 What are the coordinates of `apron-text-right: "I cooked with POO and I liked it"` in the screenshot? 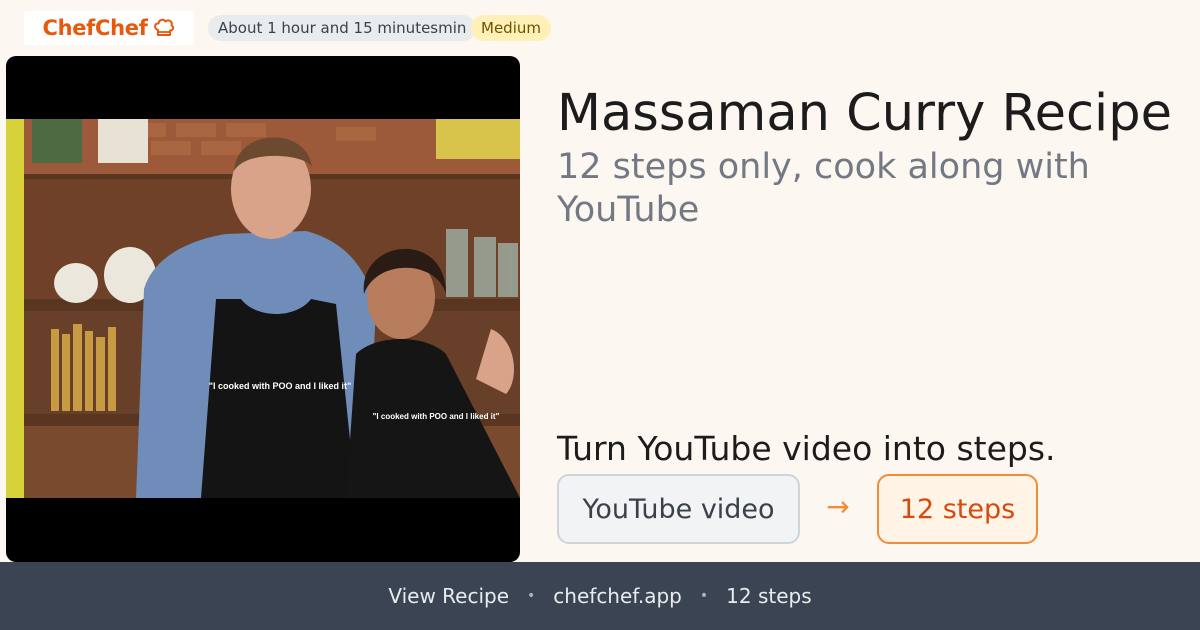 It's located at (436, 416).